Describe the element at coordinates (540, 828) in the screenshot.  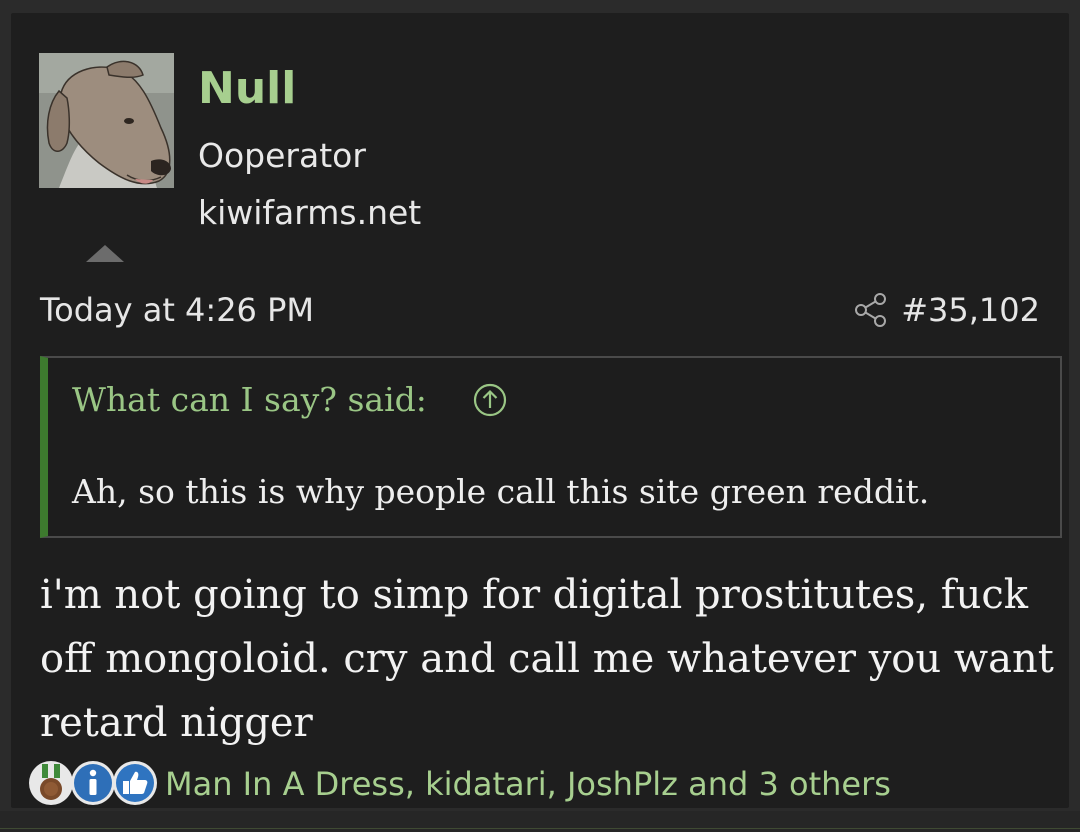
I see `divider` at that location.